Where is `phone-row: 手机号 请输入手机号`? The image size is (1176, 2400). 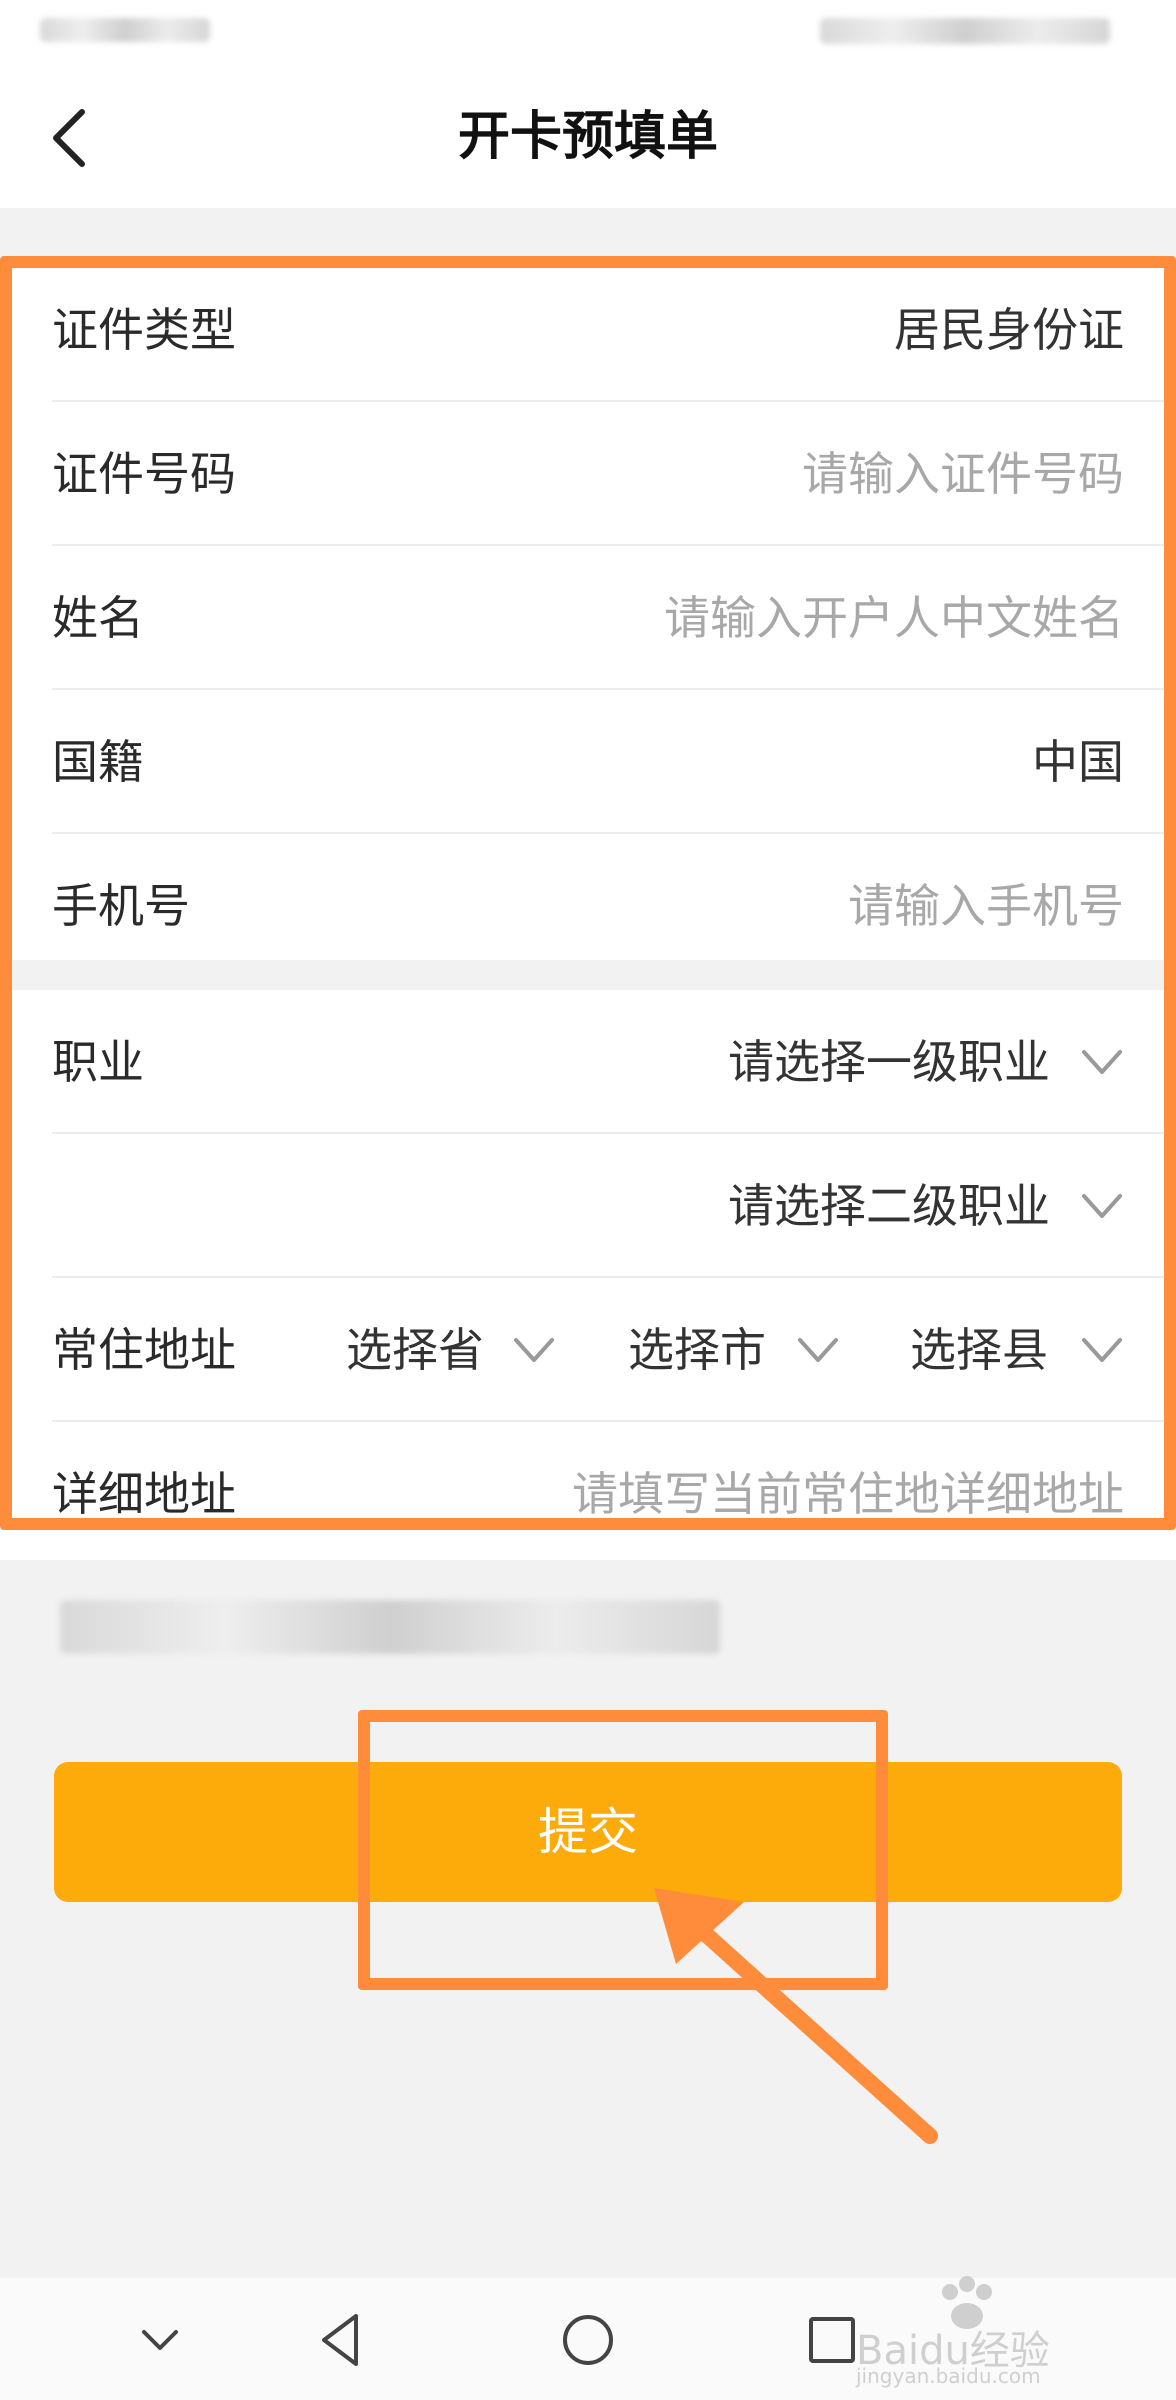 phone-row: 手机号 请输入手机号 is located at coordinates (588, 906).